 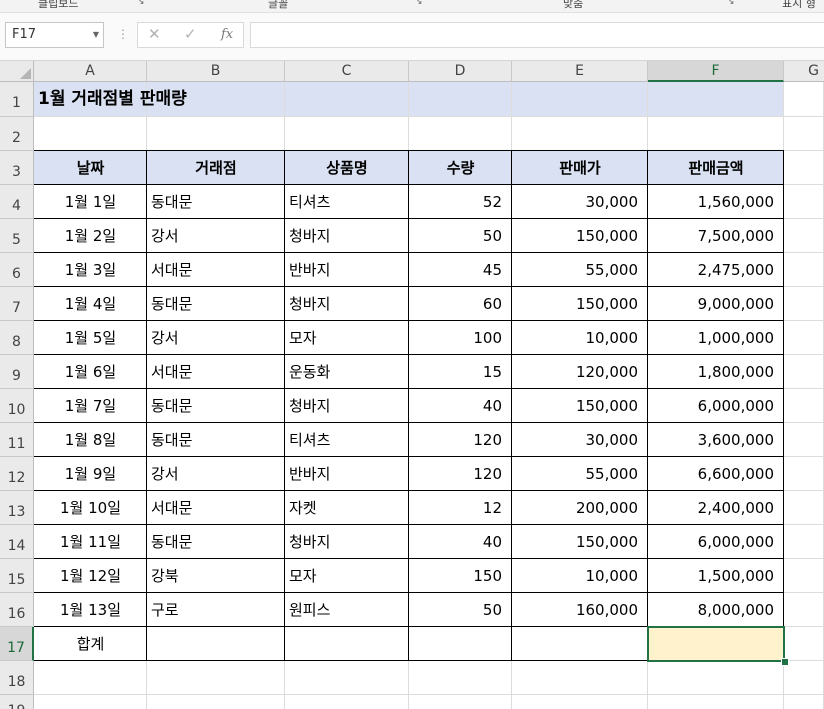 What do you see at coordinates (227, 34) in the screenshot?
I see `insert-function-icon: fx` at bounding box center [227, 34].